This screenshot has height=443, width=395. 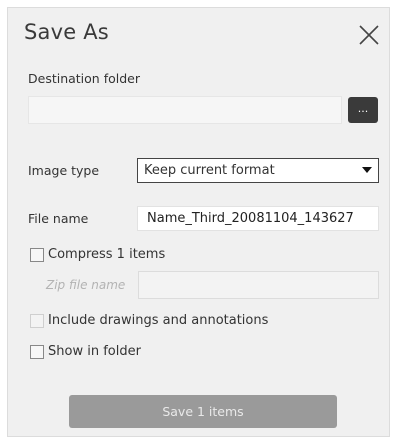 What do you see at coordinates (37, 352) in the screenshot?
I see `show-in-folder-checkbox` at bounding box center [37, 352].